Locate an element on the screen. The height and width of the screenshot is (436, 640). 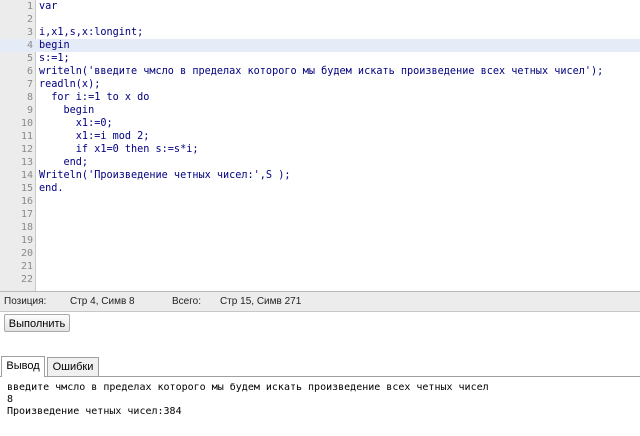
line-number: 9 is located at coordinates (29, 110).